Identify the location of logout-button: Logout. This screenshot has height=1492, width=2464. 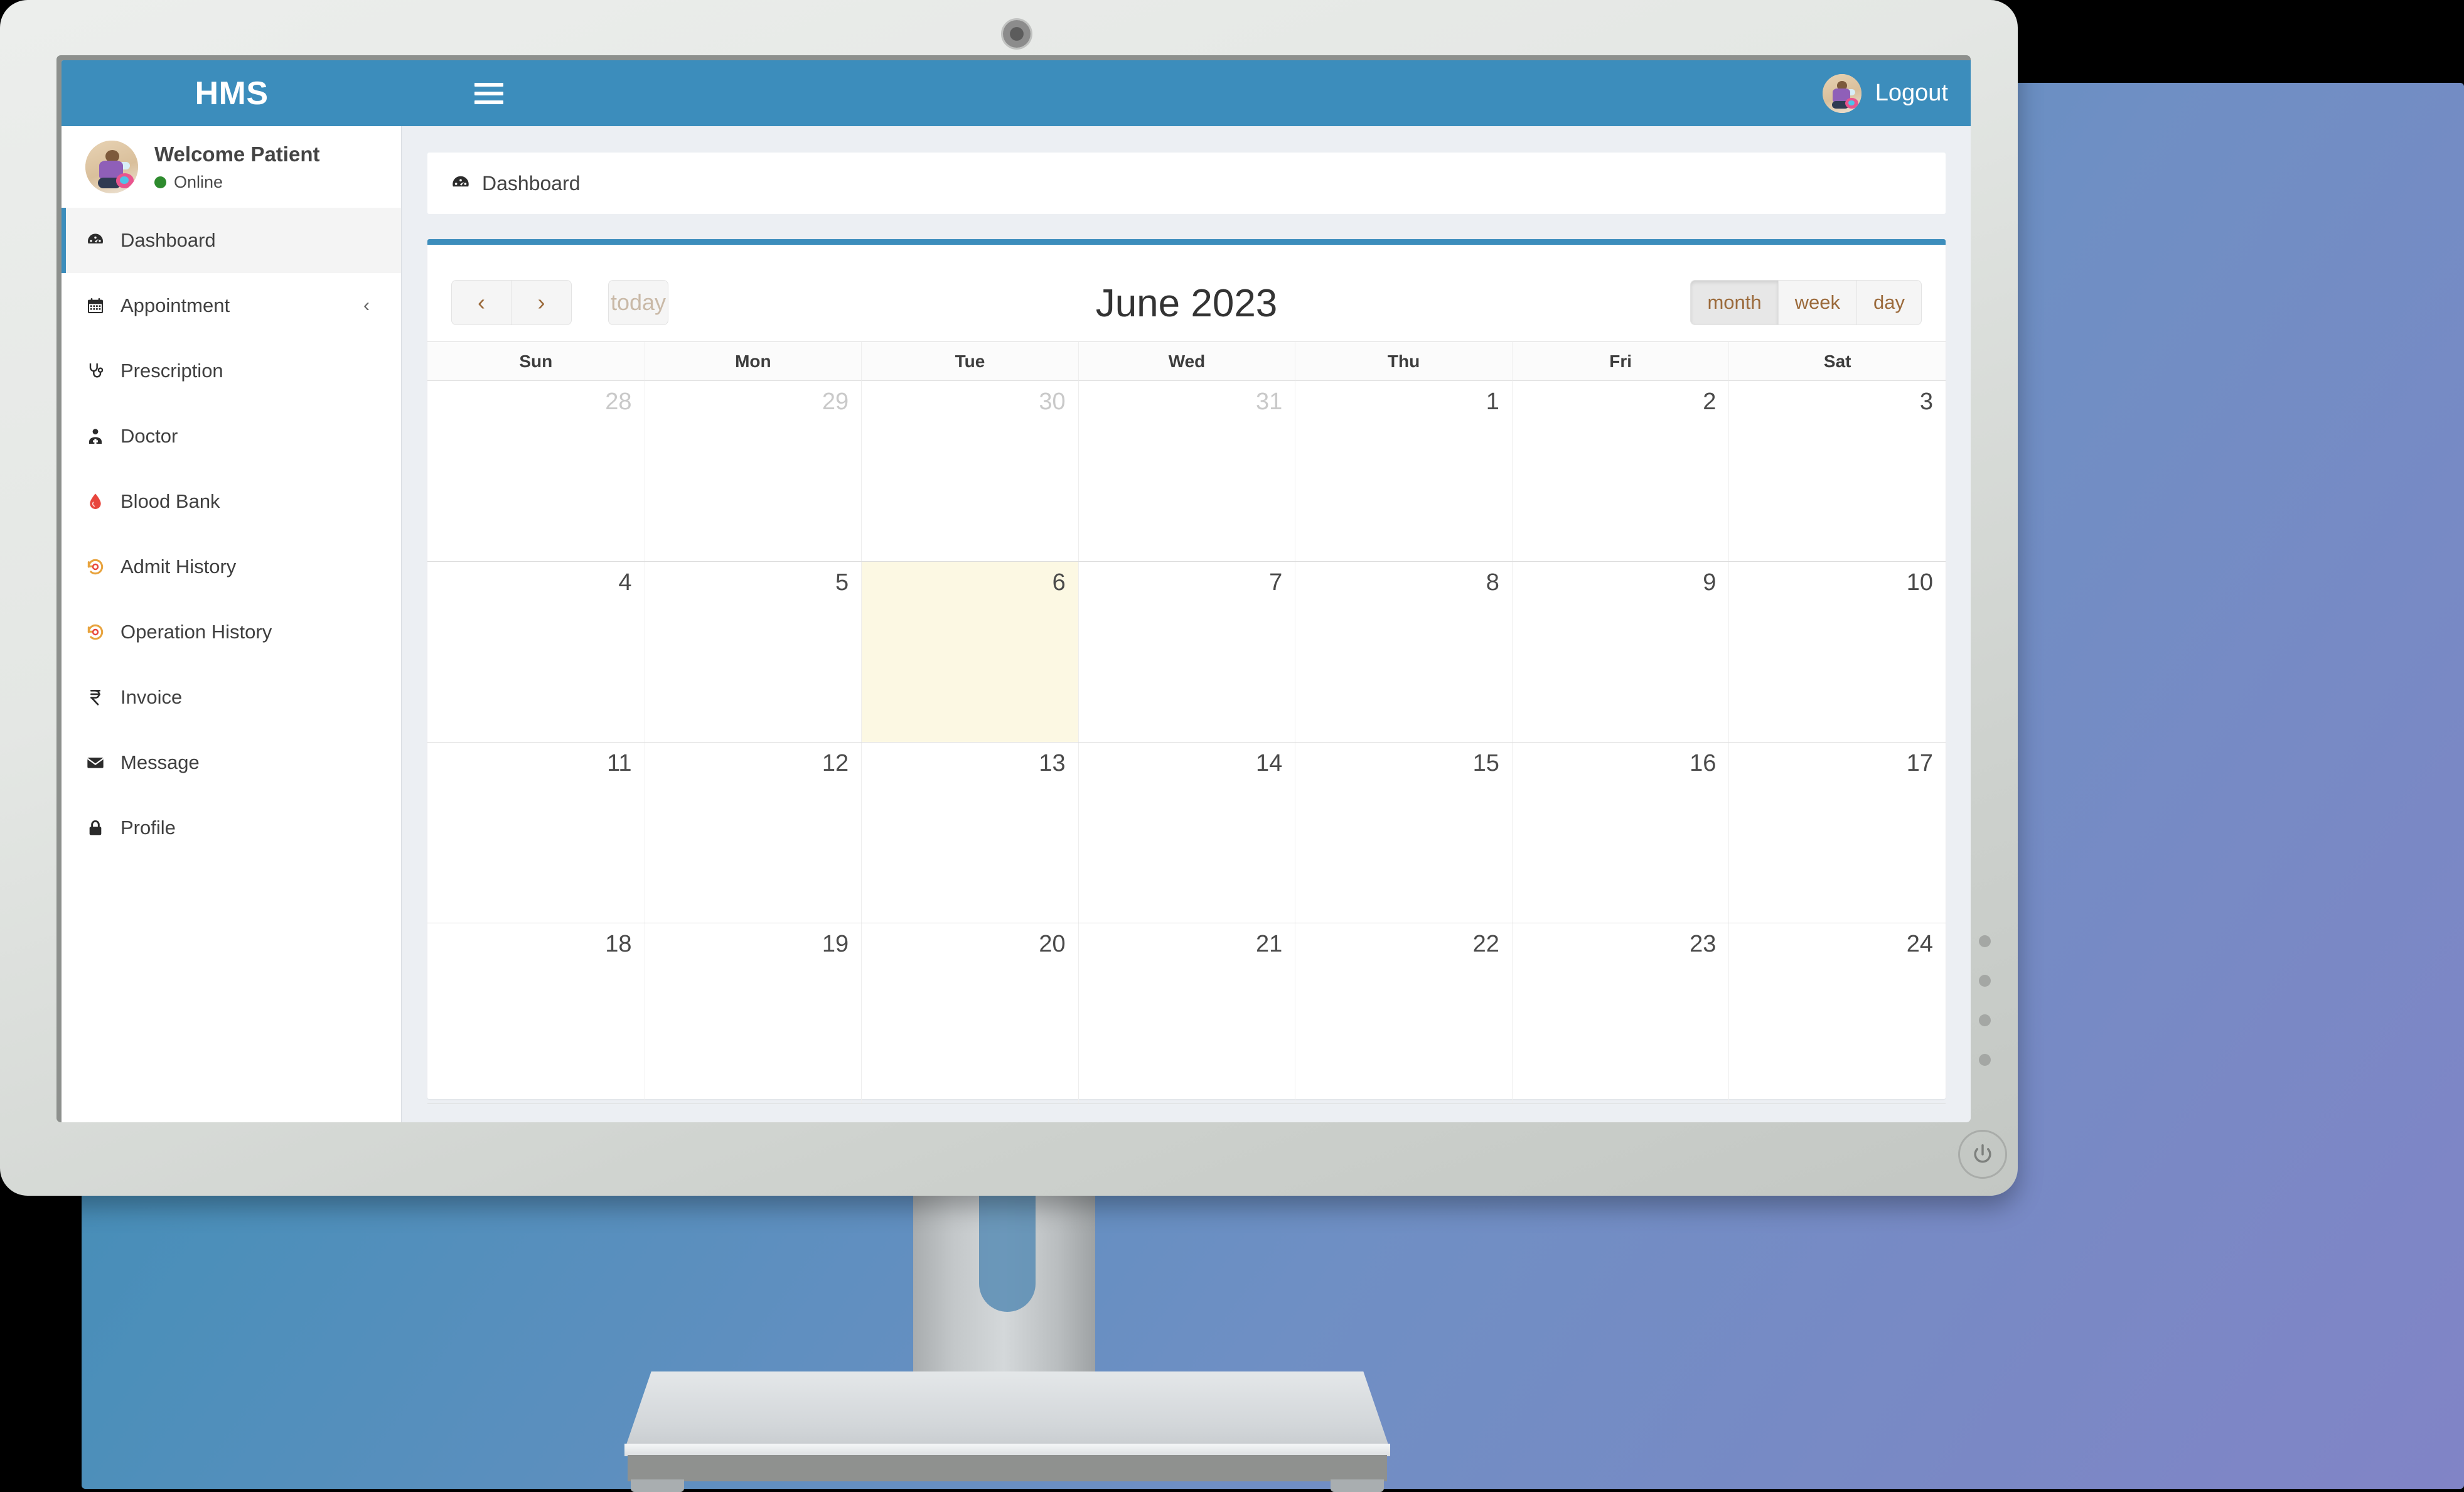
(1885, 93).